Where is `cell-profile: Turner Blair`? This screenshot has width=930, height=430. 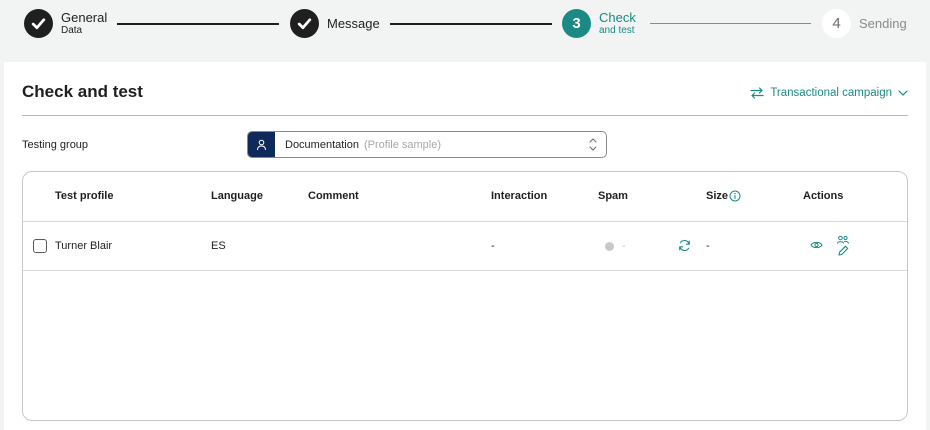
cell-profile: Turner Blair is located at coordinates (84, 246).